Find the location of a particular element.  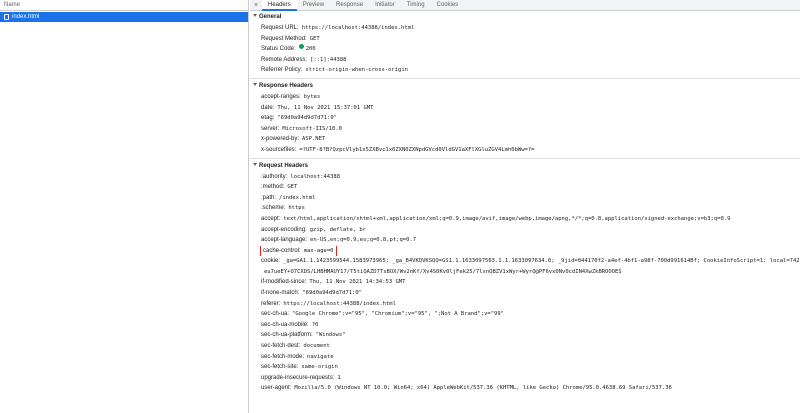

request-header-row-highlighted: cache-control: max-age=0 is located at coordinates (525, 251).